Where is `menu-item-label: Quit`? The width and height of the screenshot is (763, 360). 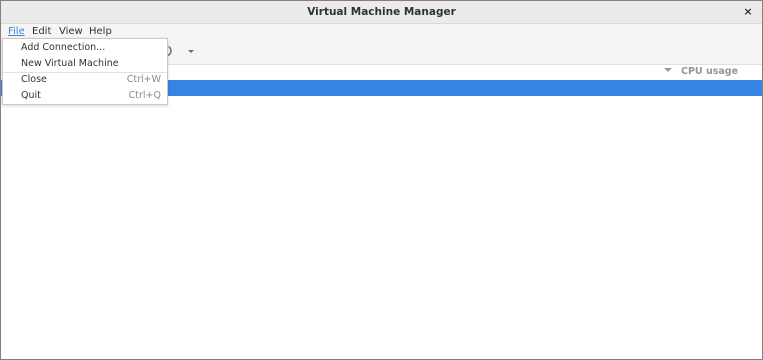
menu-item-label: Quit is located at coordinates (31, 95).